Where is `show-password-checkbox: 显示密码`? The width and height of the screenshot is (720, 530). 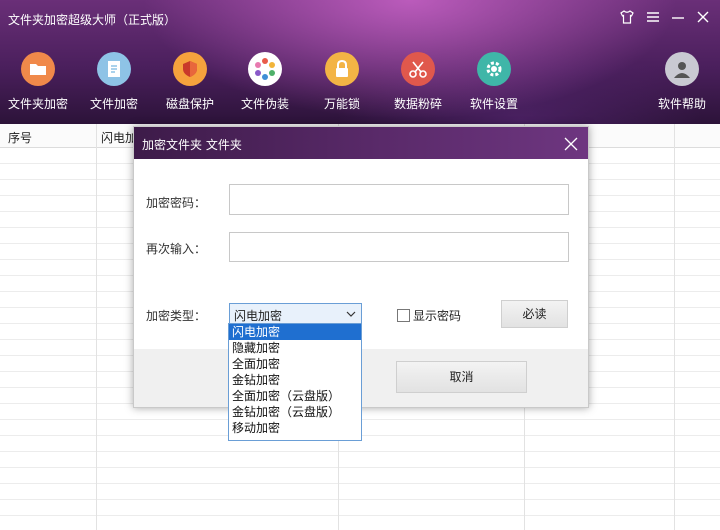
show-password-checkbox: 显示密码 is located at coordinates (429, 315).